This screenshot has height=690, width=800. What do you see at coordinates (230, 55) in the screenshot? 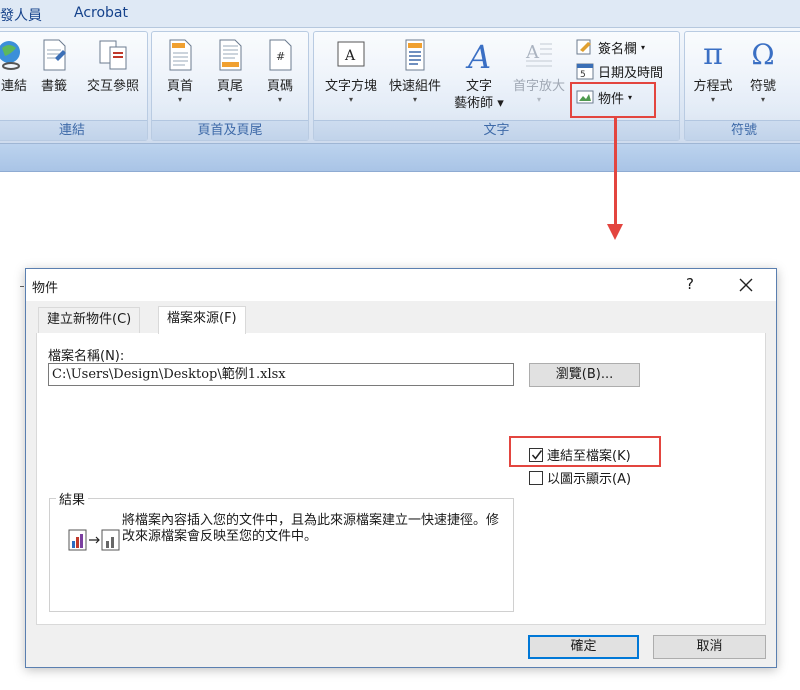
I see `footer-icon` at bounding box center [230, 55].